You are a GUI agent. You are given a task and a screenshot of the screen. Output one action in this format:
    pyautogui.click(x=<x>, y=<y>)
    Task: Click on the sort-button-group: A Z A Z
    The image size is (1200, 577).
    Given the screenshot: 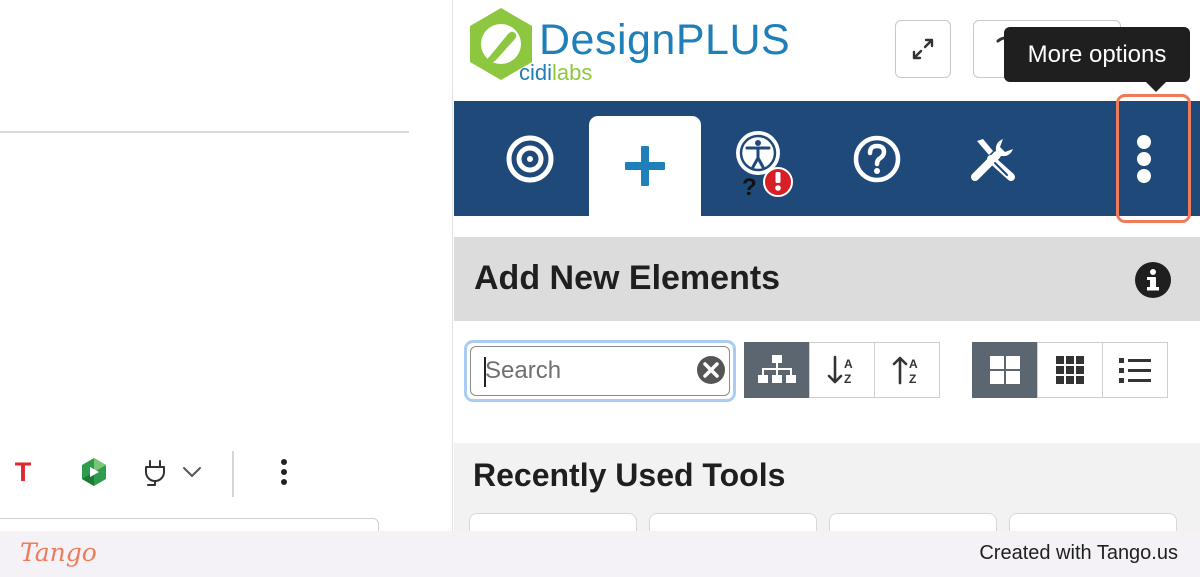 What is the action you would take?
    pyautogui.click(x=842, y=370)
    